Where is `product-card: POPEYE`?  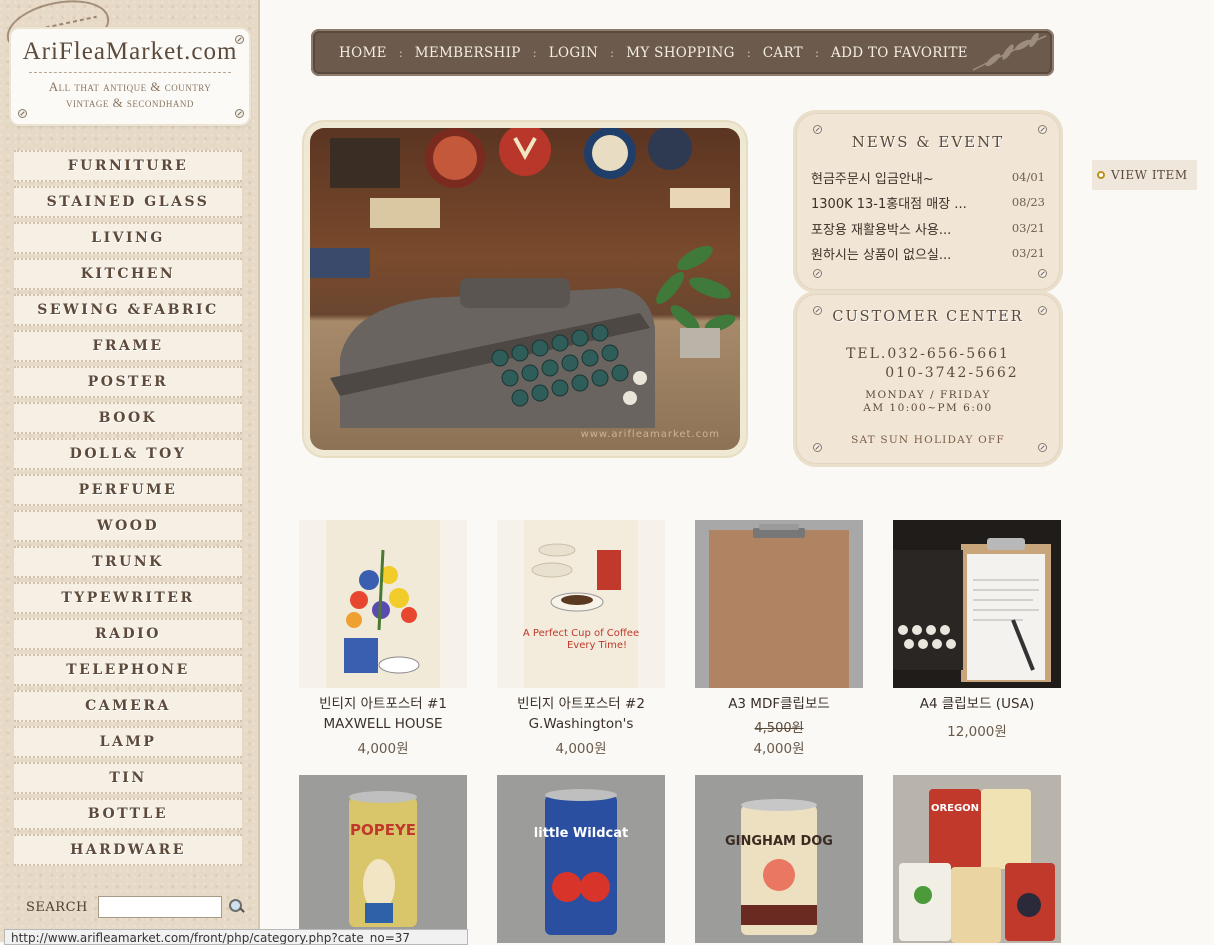
product-card: POPEYE is located at coordinates (383, 859).